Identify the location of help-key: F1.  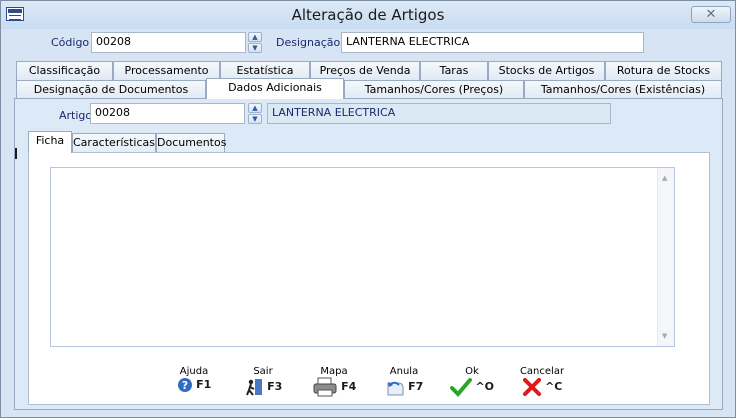
(204, 384).